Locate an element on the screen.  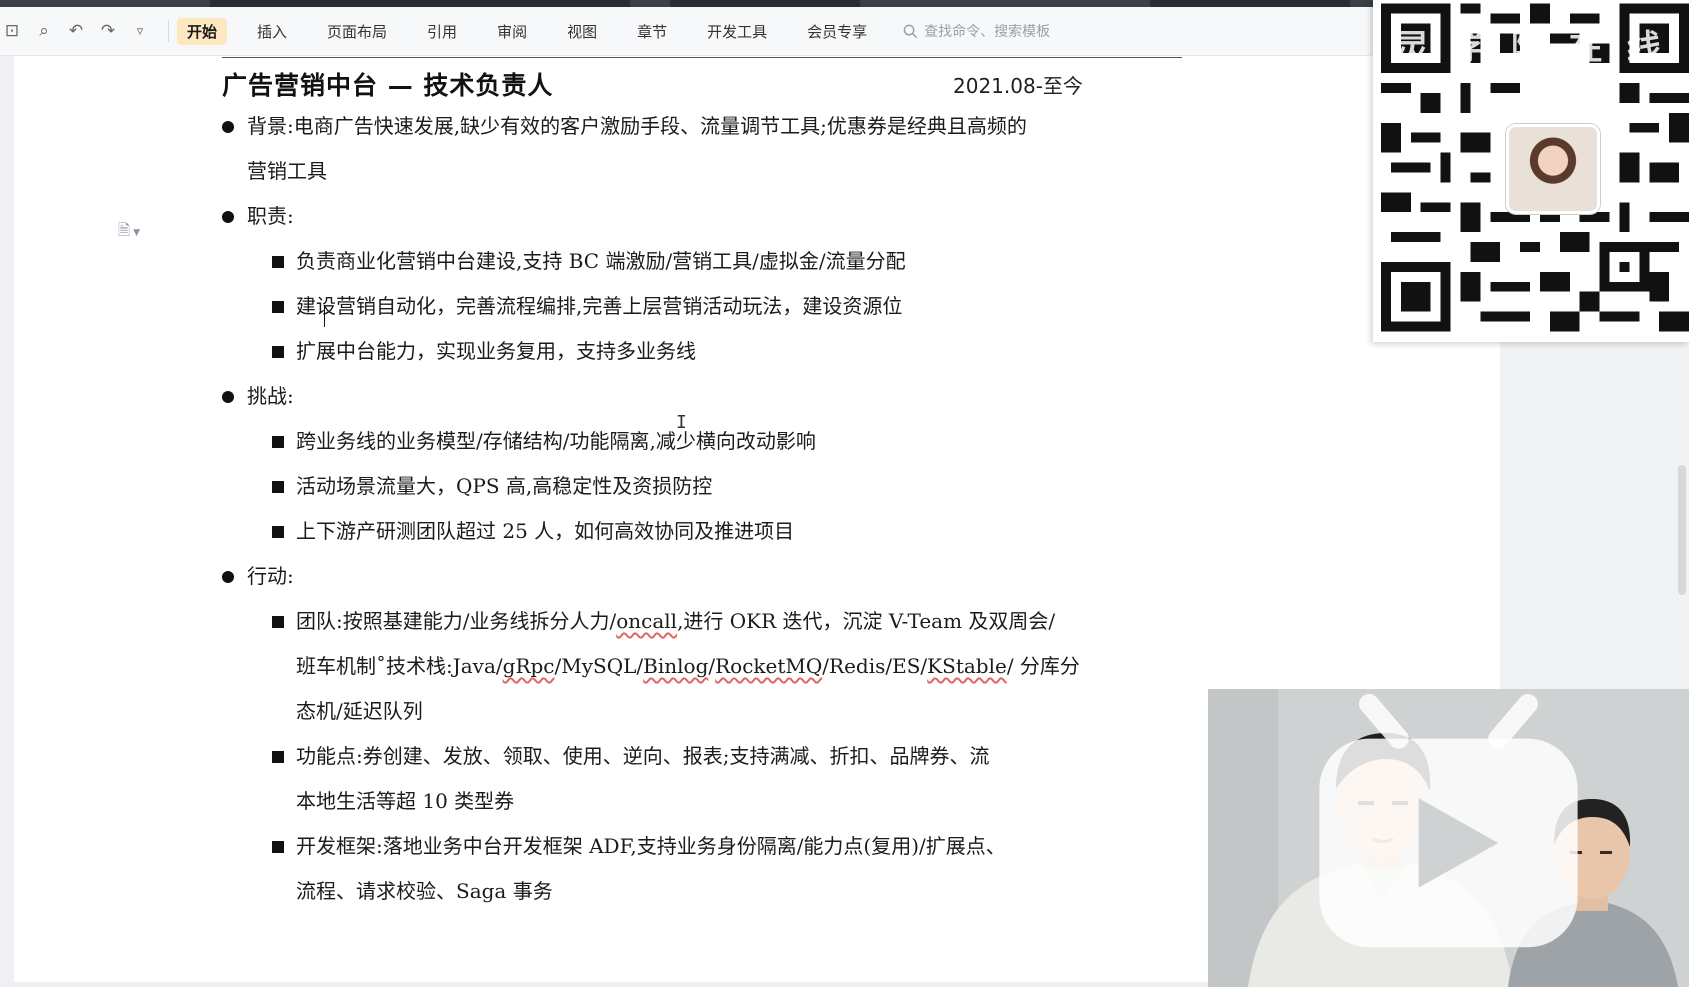
challenge-heading: 挑战: is located at coordinates (270, 396).